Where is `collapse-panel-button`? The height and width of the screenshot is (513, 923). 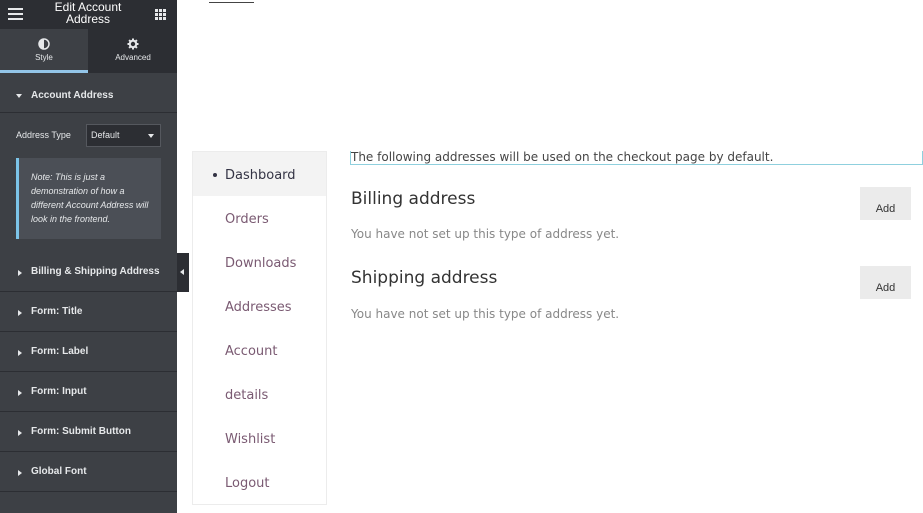
collapse-panel-button is located at coordinates (183, 272).